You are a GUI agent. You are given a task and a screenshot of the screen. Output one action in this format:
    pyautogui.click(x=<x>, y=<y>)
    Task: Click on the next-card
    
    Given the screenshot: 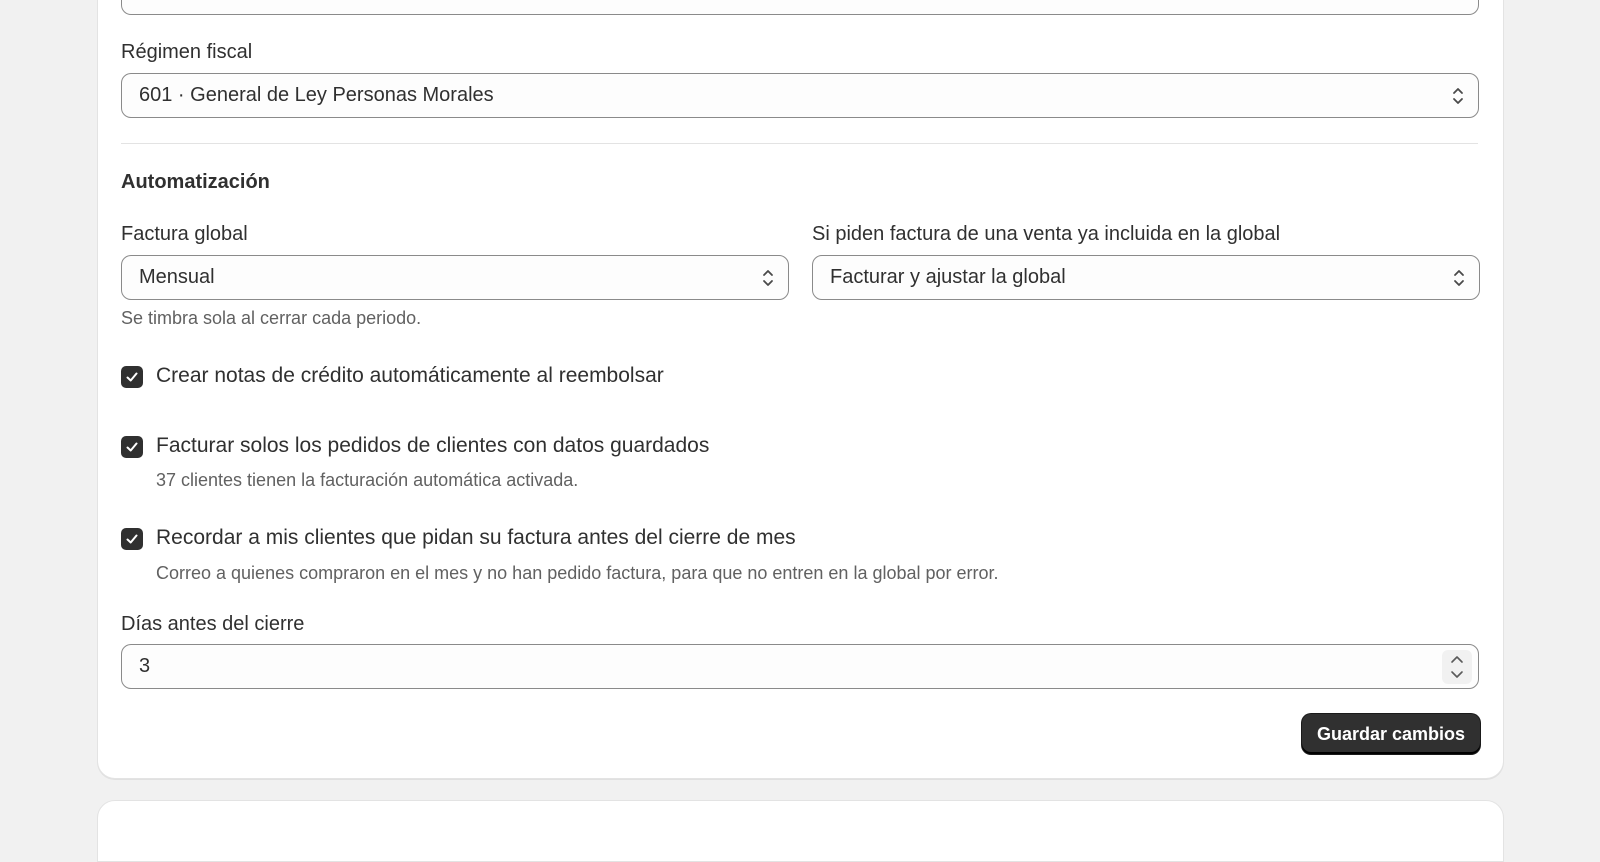 What is the action you would take?
    pyautogui.click(x=800, y=831)
    